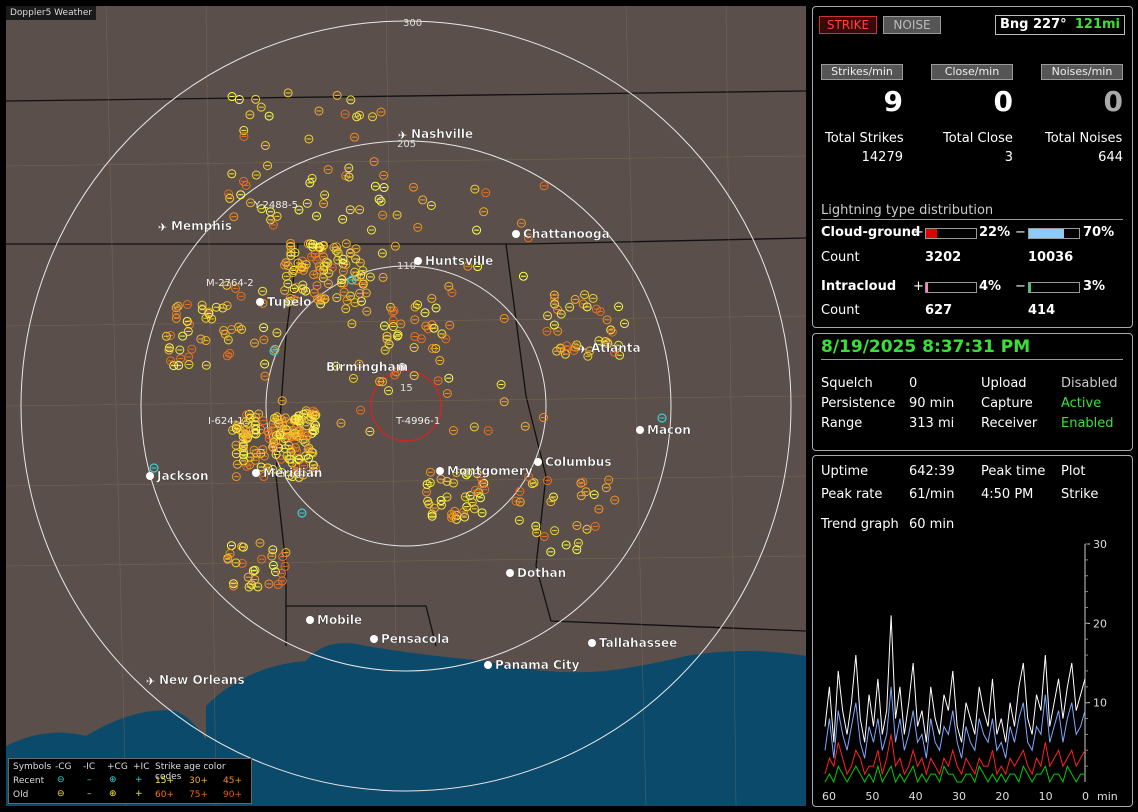 This screenshot has height=812, width=1138. I want to click on ic-negative-fill, so click(1030, 287).